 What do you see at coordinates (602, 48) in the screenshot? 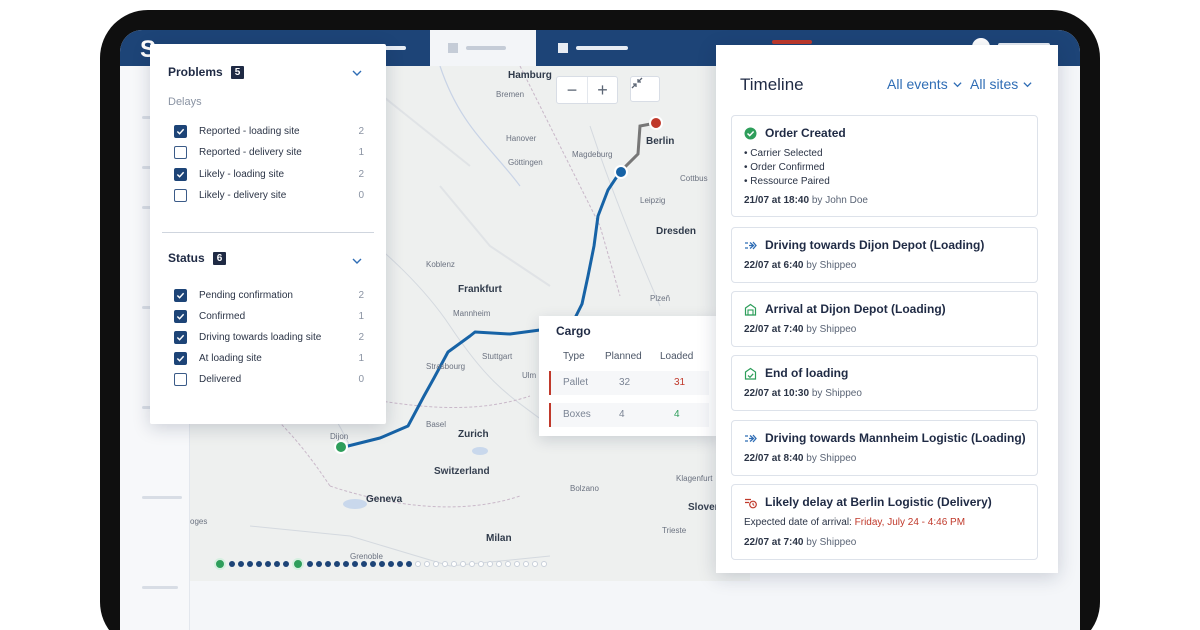
I see `nav-placeholder` at bounding box center [602, 48].